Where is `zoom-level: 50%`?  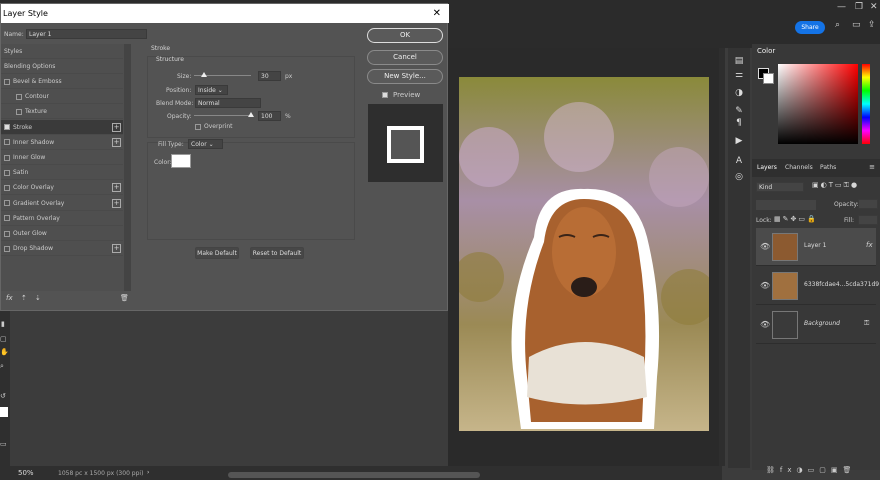 zoom-level: 50% is located at coordinates (26, 473).